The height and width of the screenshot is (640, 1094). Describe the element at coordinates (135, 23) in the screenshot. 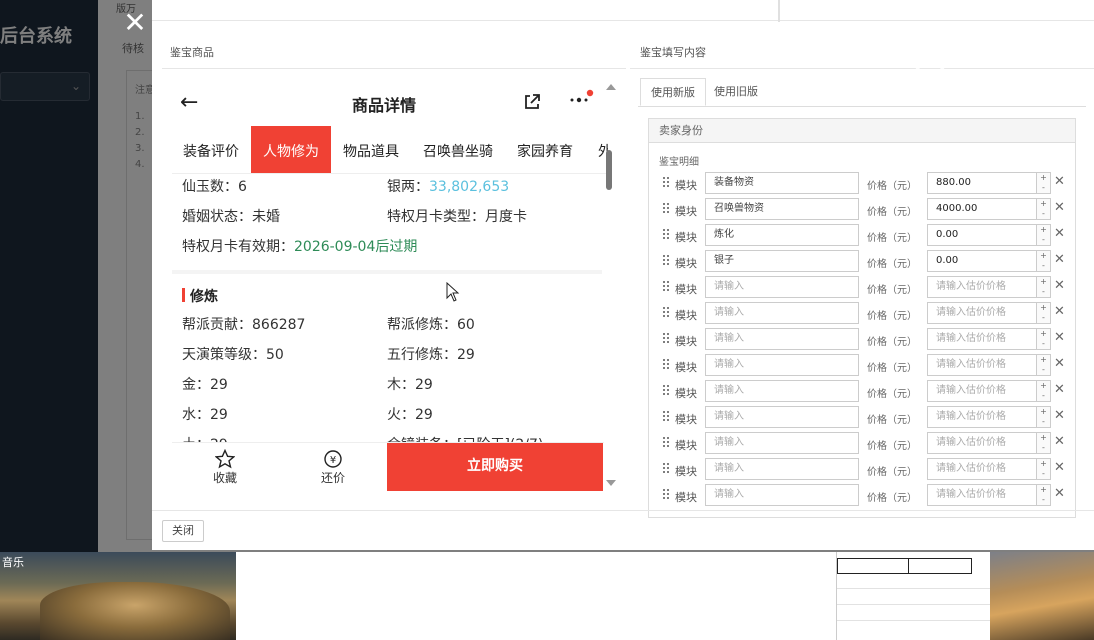

I see `close-icon: ✕` at that location.